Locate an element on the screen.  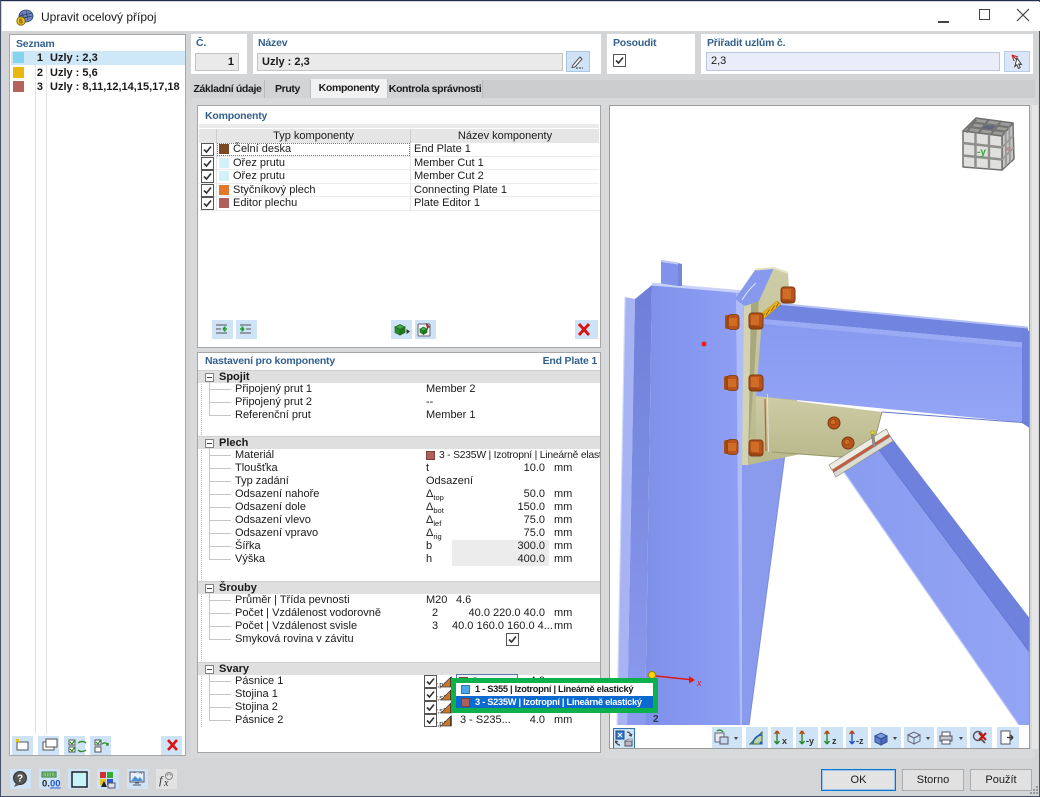
svg-text: 0. is located at coordinates (46, 784).